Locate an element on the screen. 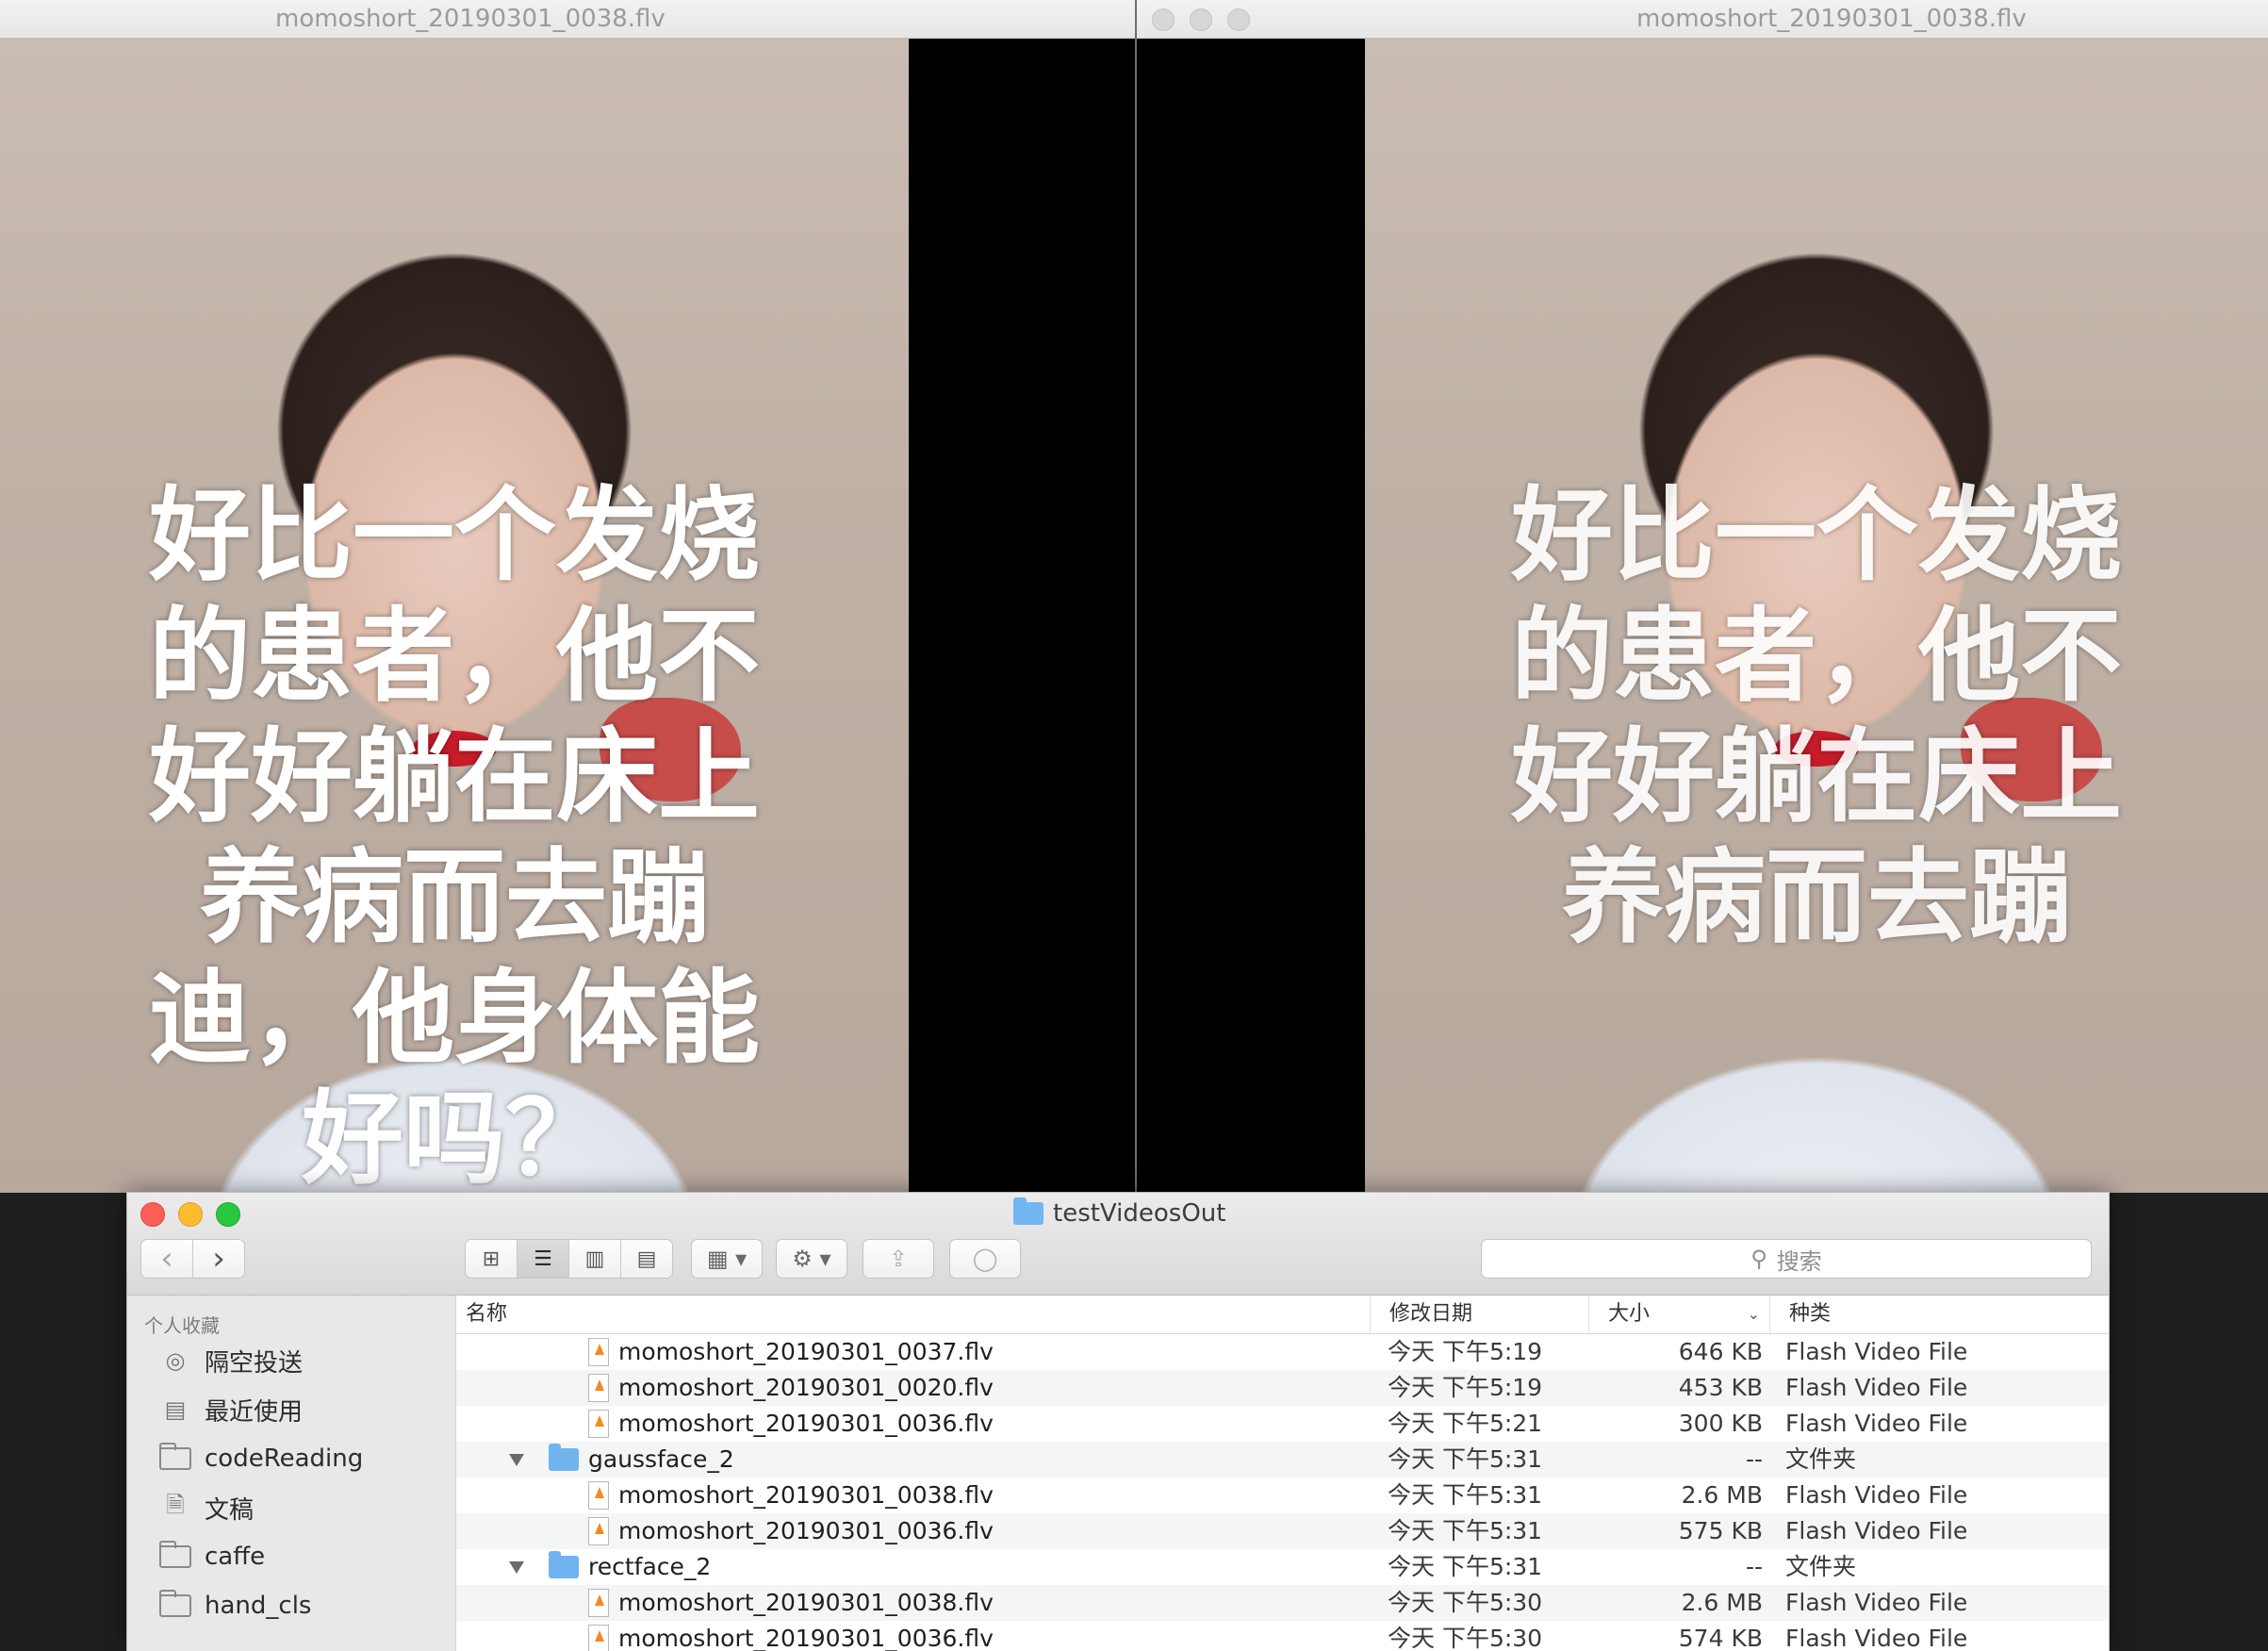 This screenshot has width=2268, height=1651. sidebar-item-airdrop: ◎ 隔空投送 is located at coordinates (232, 1361).